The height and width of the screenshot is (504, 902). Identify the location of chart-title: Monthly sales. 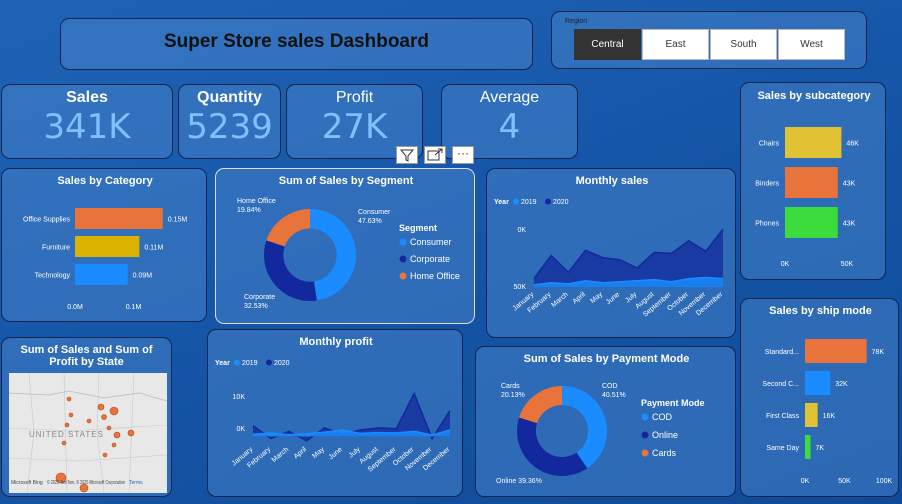
(612, 181).